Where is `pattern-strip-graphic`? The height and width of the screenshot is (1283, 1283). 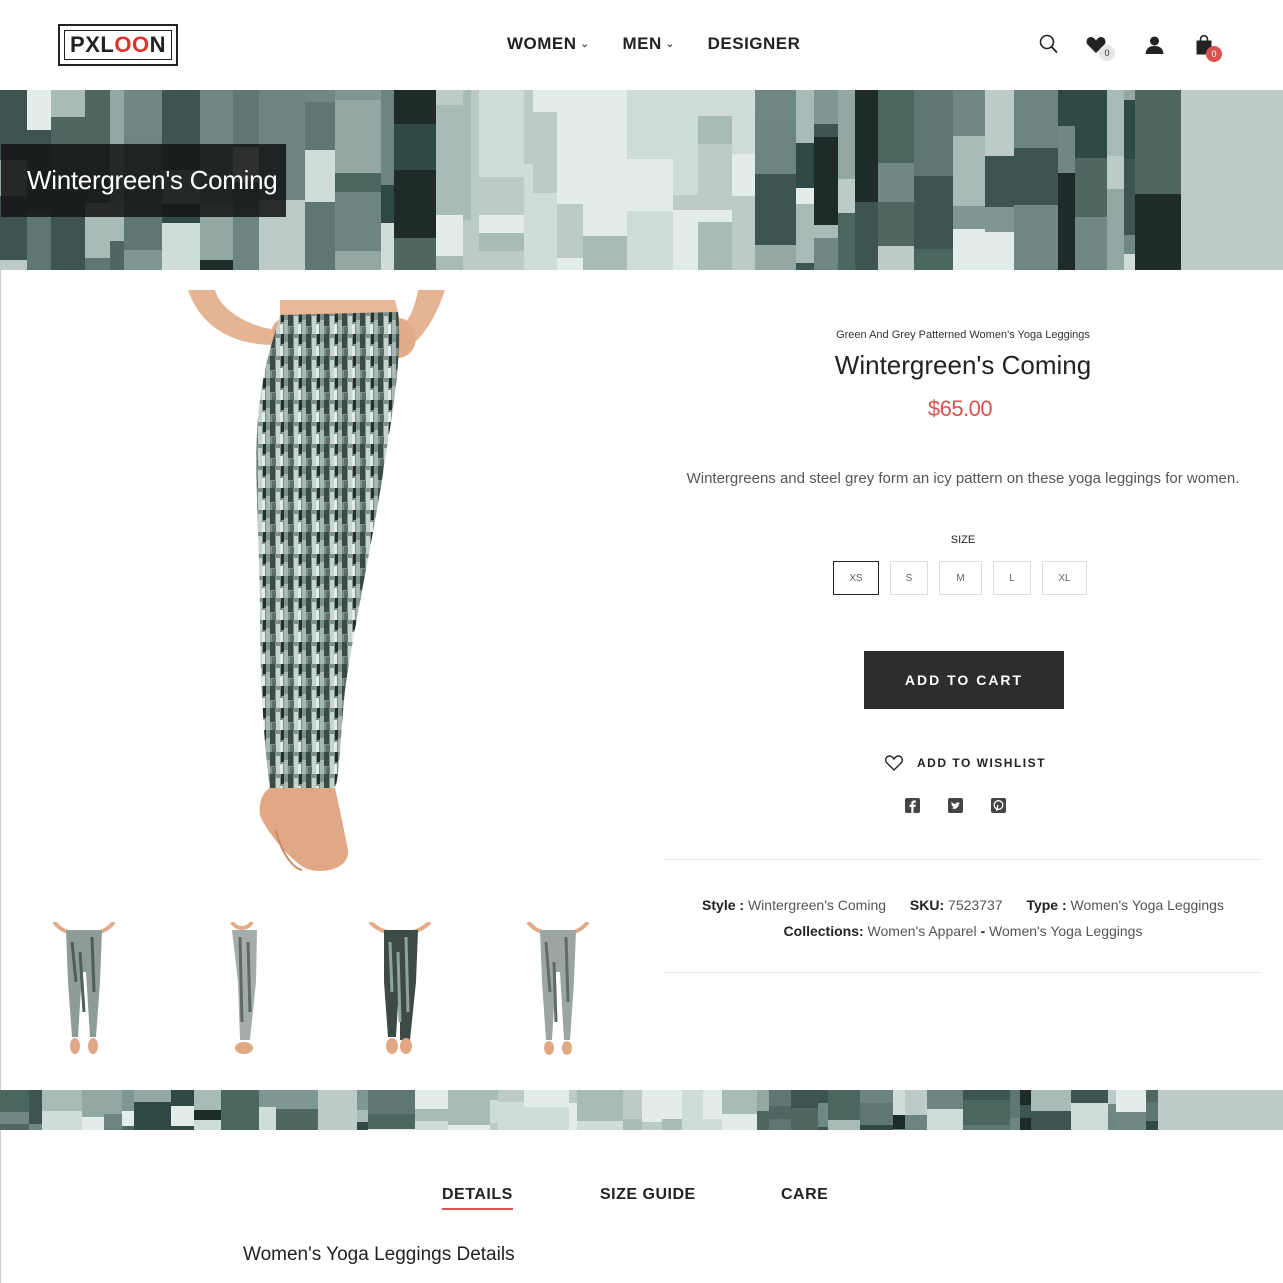 pattern-strip-graphic is located at coordinates (641, 1110).